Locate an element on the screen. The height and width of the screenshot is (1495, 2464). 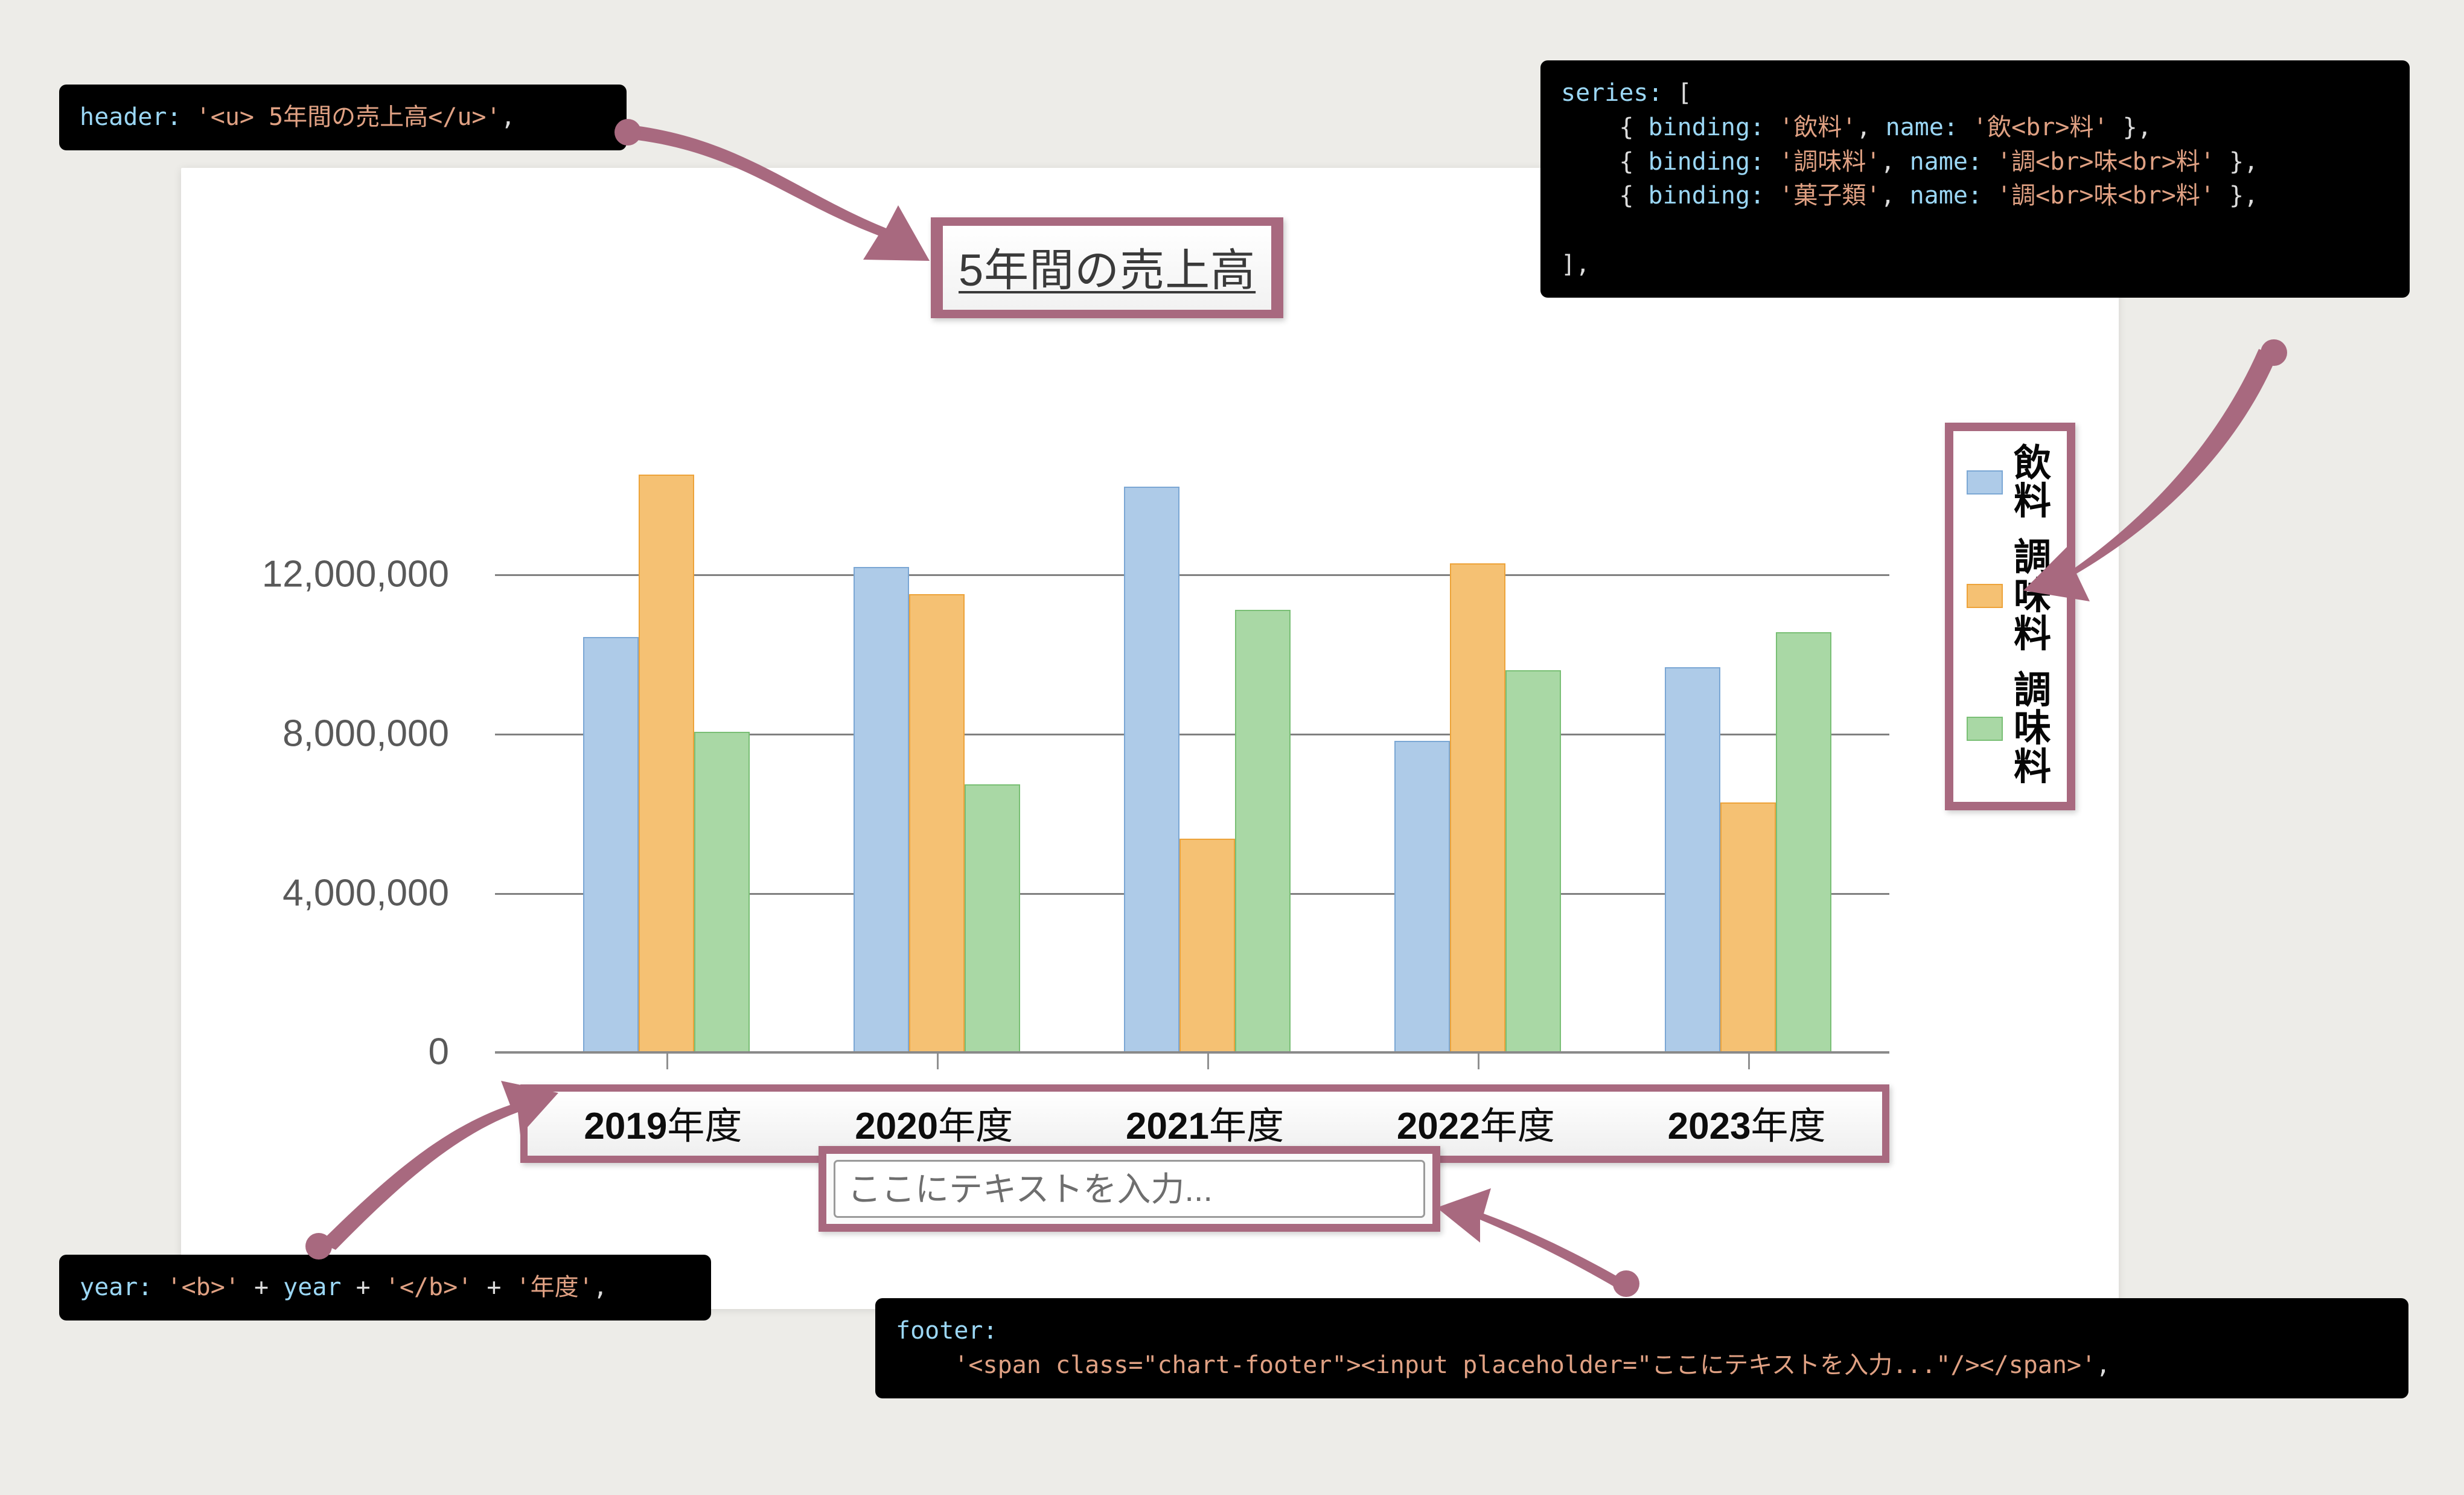
legend-label-char: 調 is located at coordinates (2033, 558).